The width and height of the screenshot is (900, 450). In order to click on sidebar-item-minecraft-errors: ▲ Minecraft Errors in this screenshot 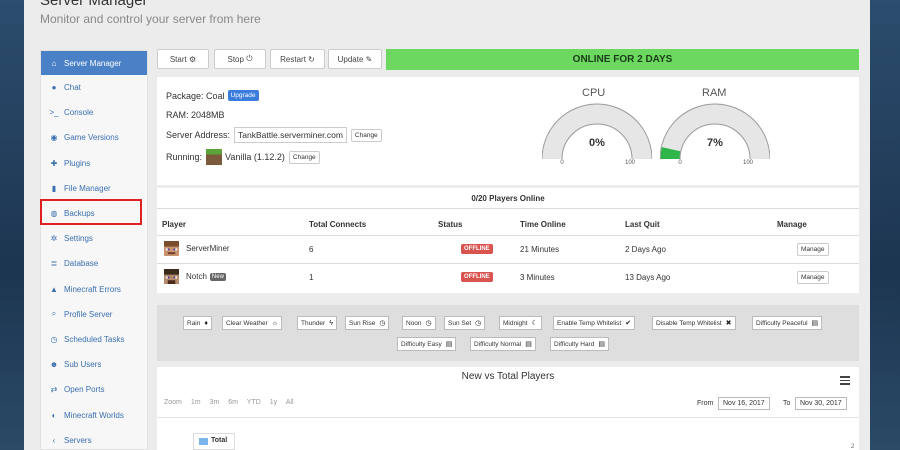, I will do `click(94, 289)`.